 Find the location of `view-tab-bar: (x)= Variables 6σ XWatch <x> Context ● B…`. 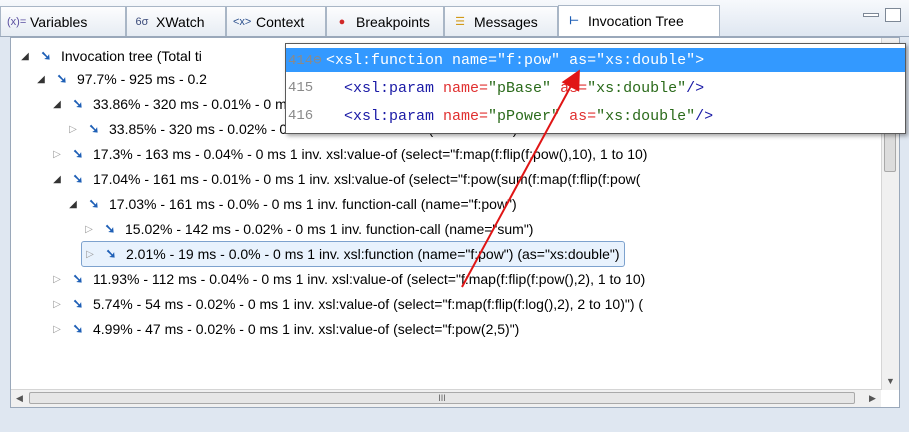

view-tab-bar: (x)= Variables 6σ XWatch <x> Context ● B… is located at coordinates (454, 18).